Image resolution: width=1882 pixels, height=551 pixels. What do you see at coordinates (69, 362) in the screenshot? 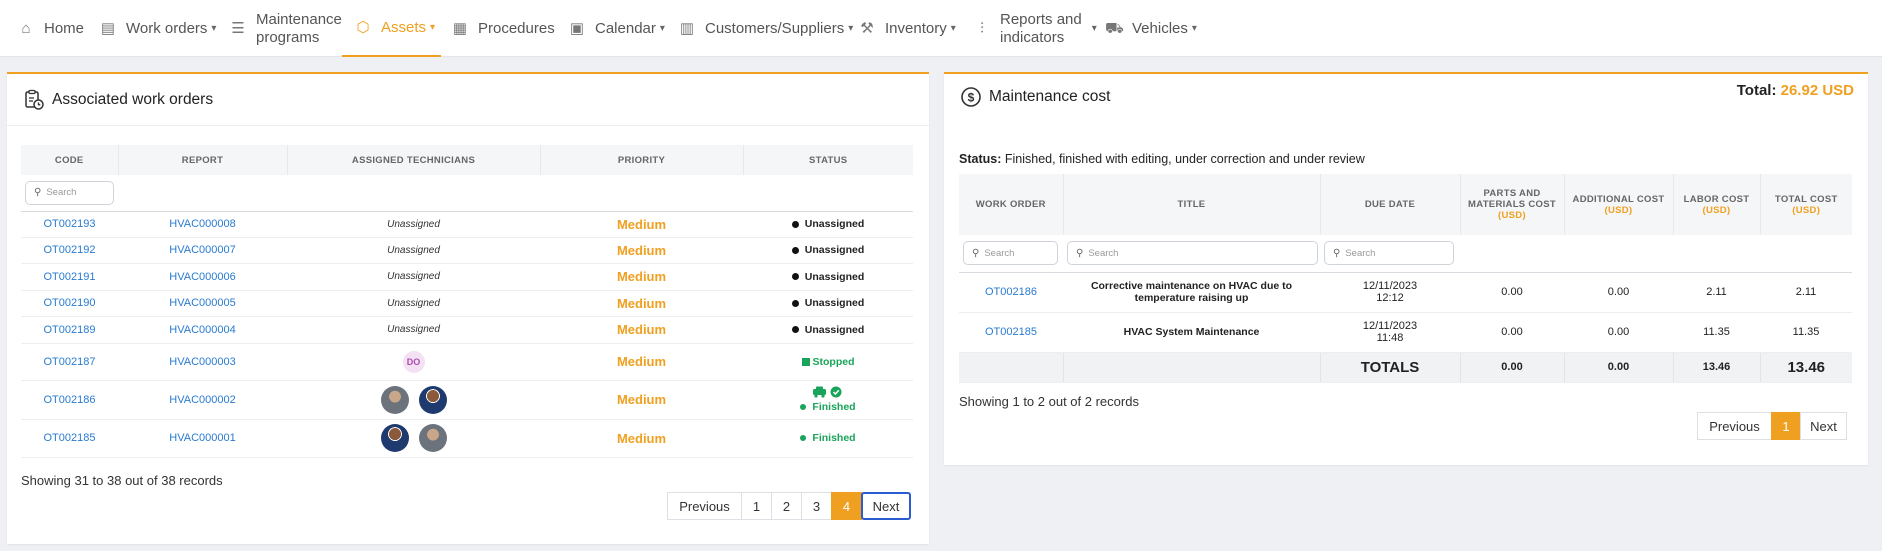
I see `code-link: OT002187` at bounding box center [69, 362].